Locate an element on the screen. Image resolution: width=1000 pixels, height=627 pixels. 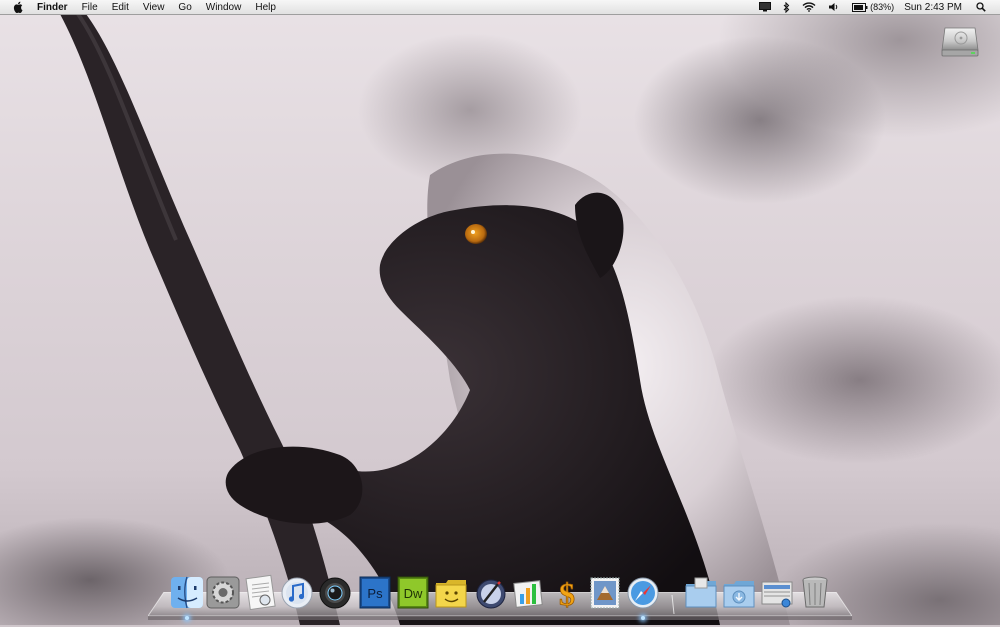
dollar-app-icon: $ is located at coordinates (567, 592).